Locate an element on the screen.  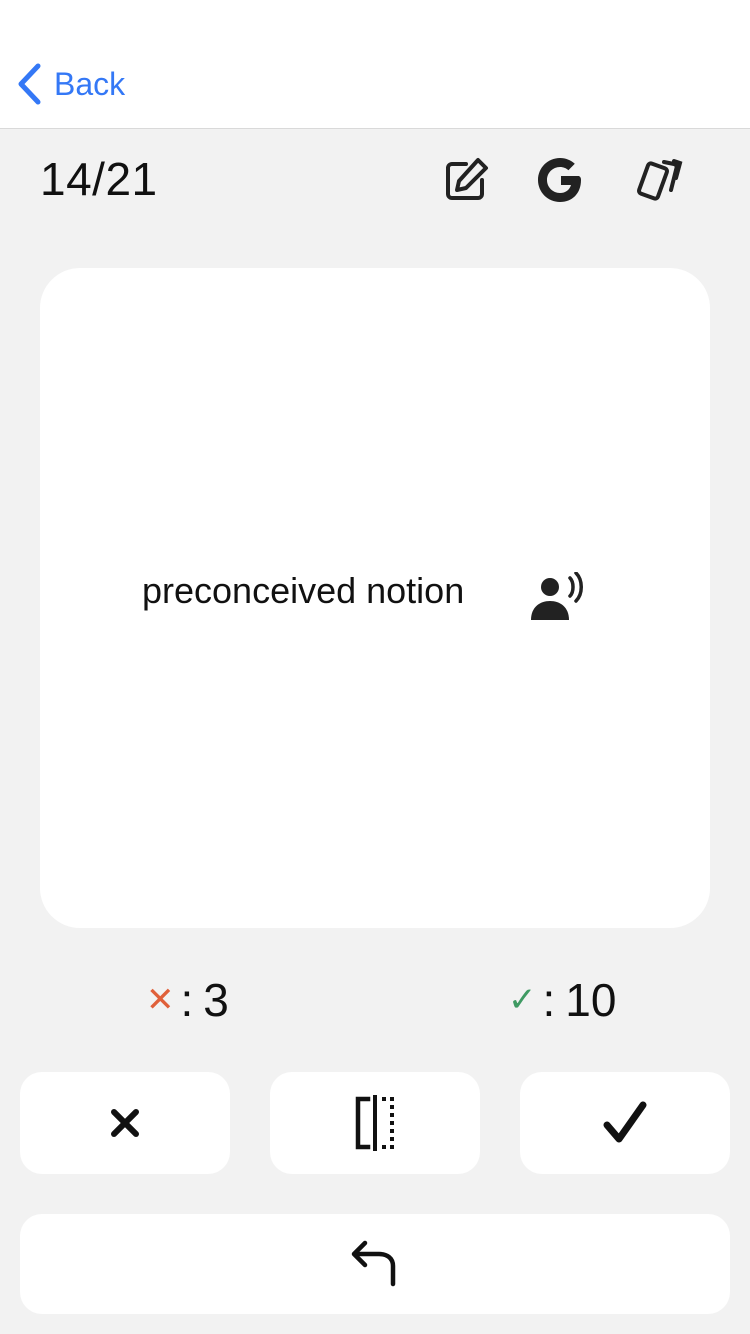
undo-button is located at coordinates (375, 1264).